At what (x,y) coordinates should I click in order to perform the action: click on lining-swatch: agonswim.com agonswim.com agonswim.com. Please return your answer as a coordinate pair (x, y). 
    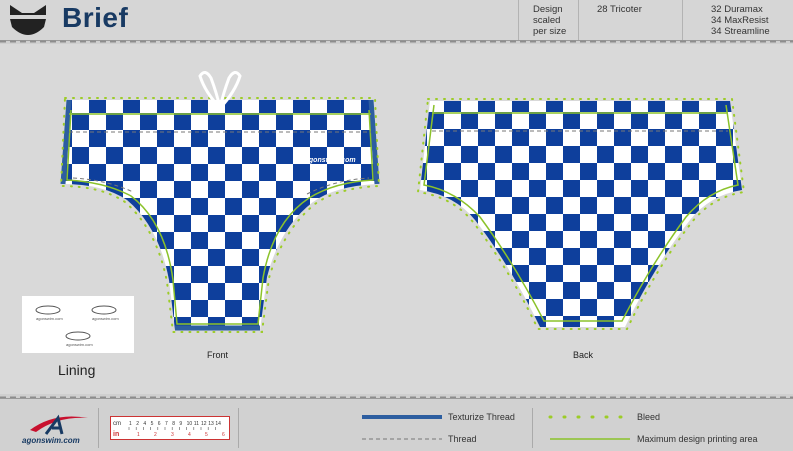
    Looking at the image, I should click on (78, 324).